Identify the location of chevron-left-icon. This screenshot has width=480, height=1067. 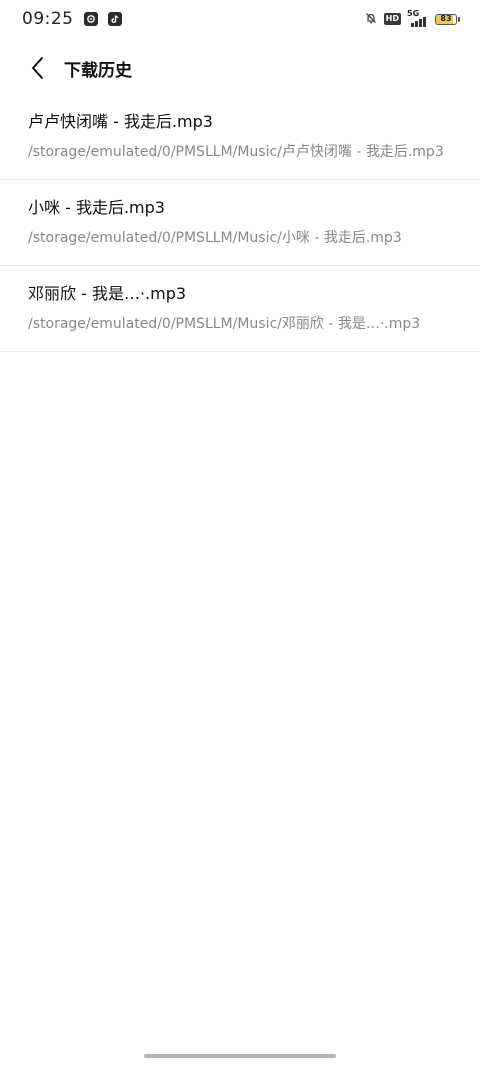
(37, 68).